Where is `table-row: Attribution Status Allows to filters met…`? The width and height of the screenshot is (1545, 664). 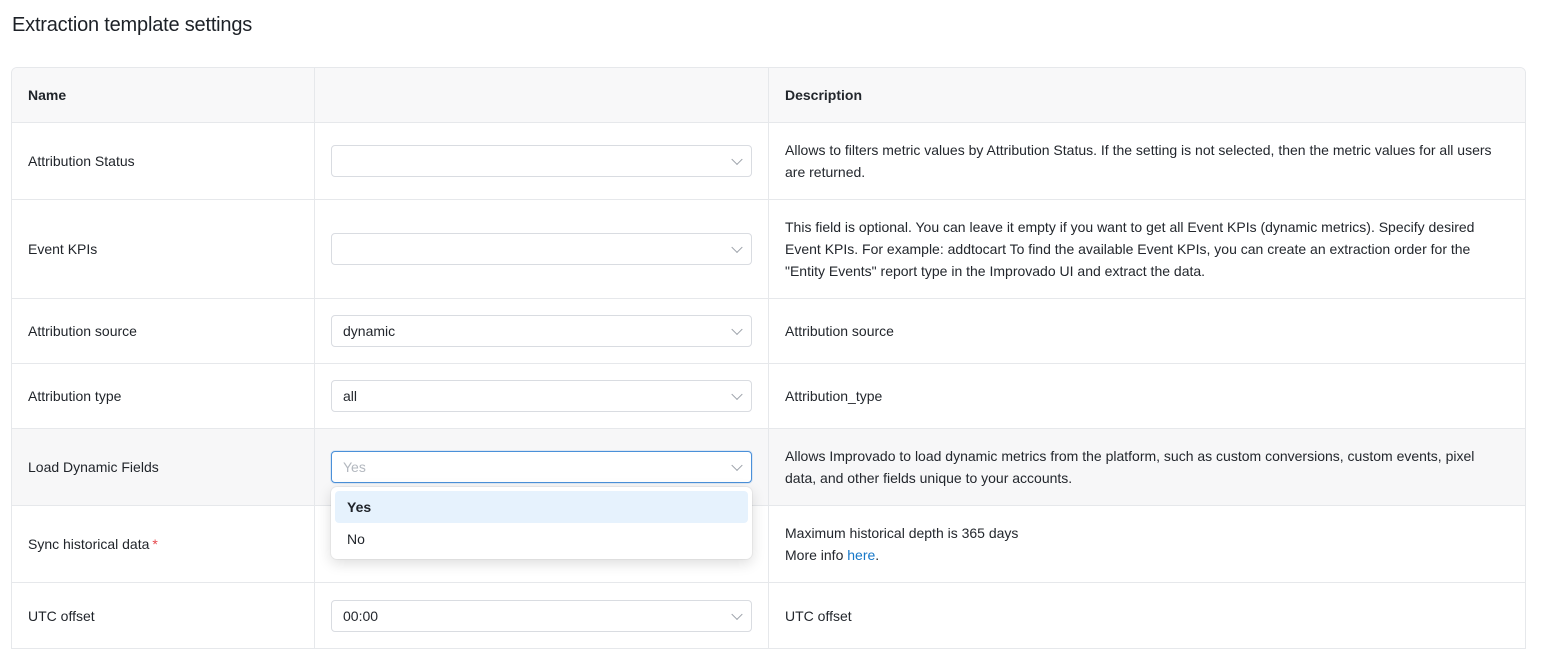 table-row: Attribution Status Allows to filters met… is located at coordinates (768, 161).